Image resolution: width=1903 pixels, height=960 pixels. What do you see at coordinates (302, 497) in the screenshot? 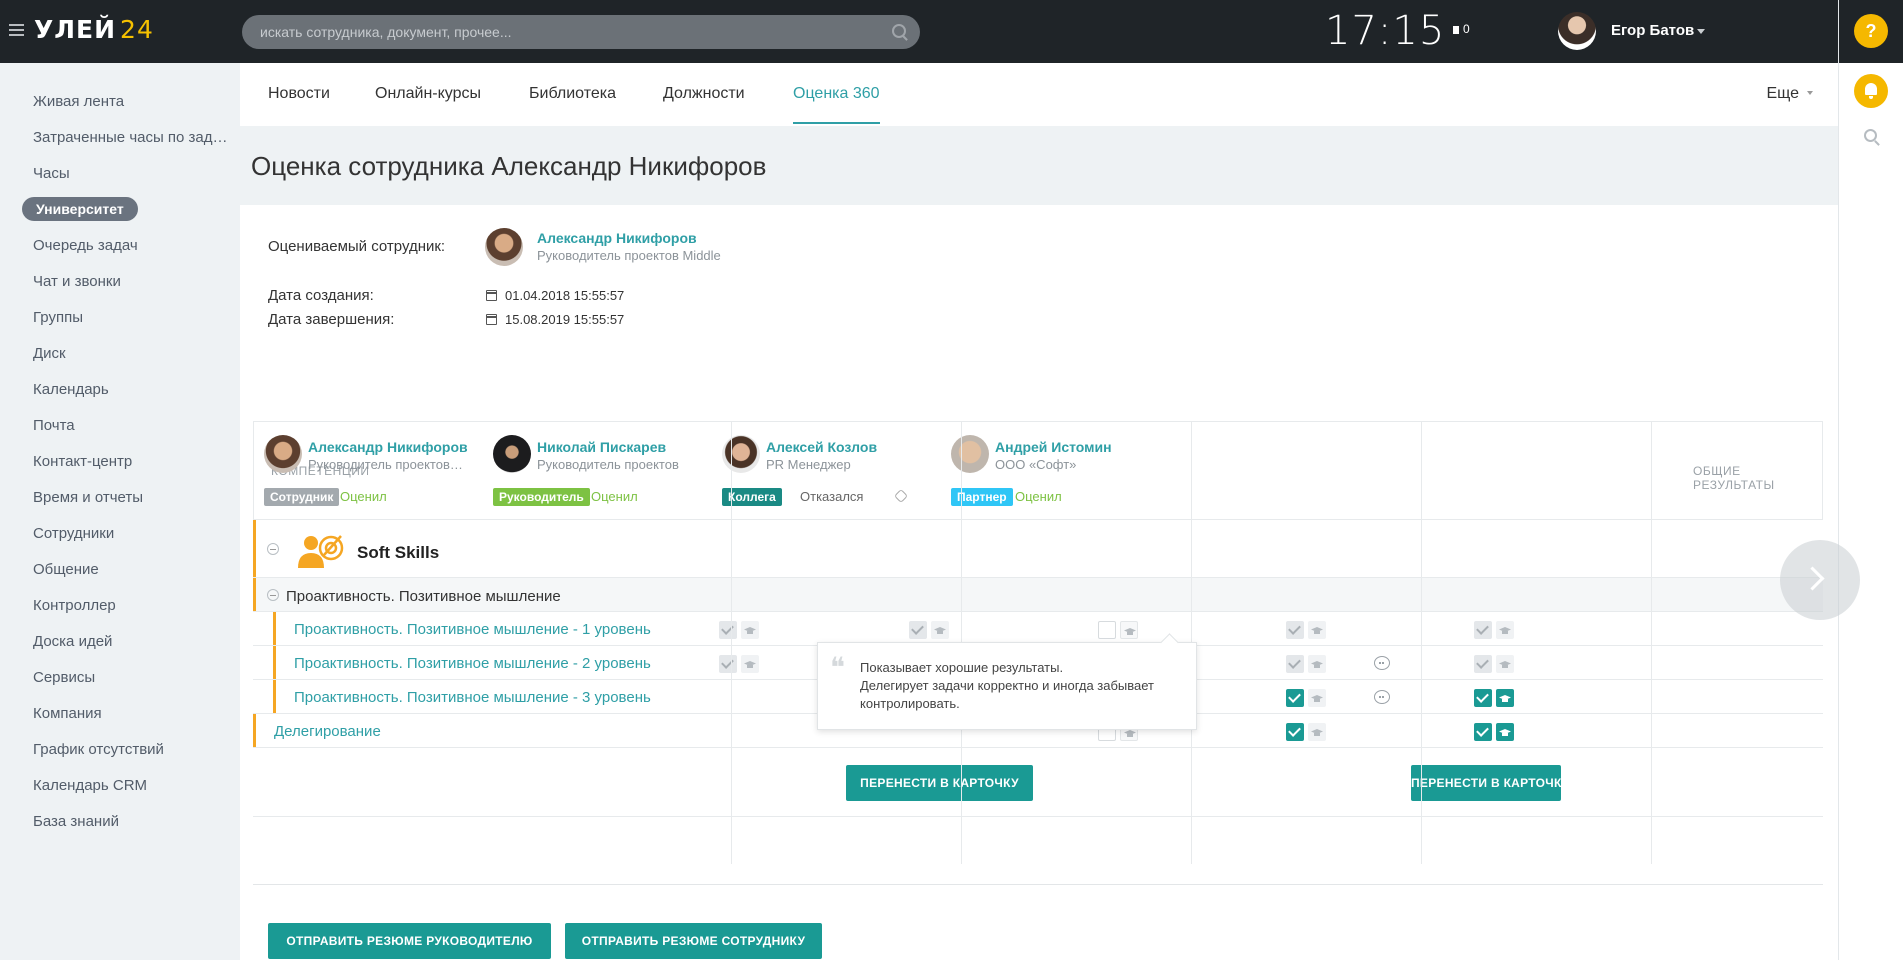
I see `role-badge: Сотрудник` at bounding box center [302, 497].